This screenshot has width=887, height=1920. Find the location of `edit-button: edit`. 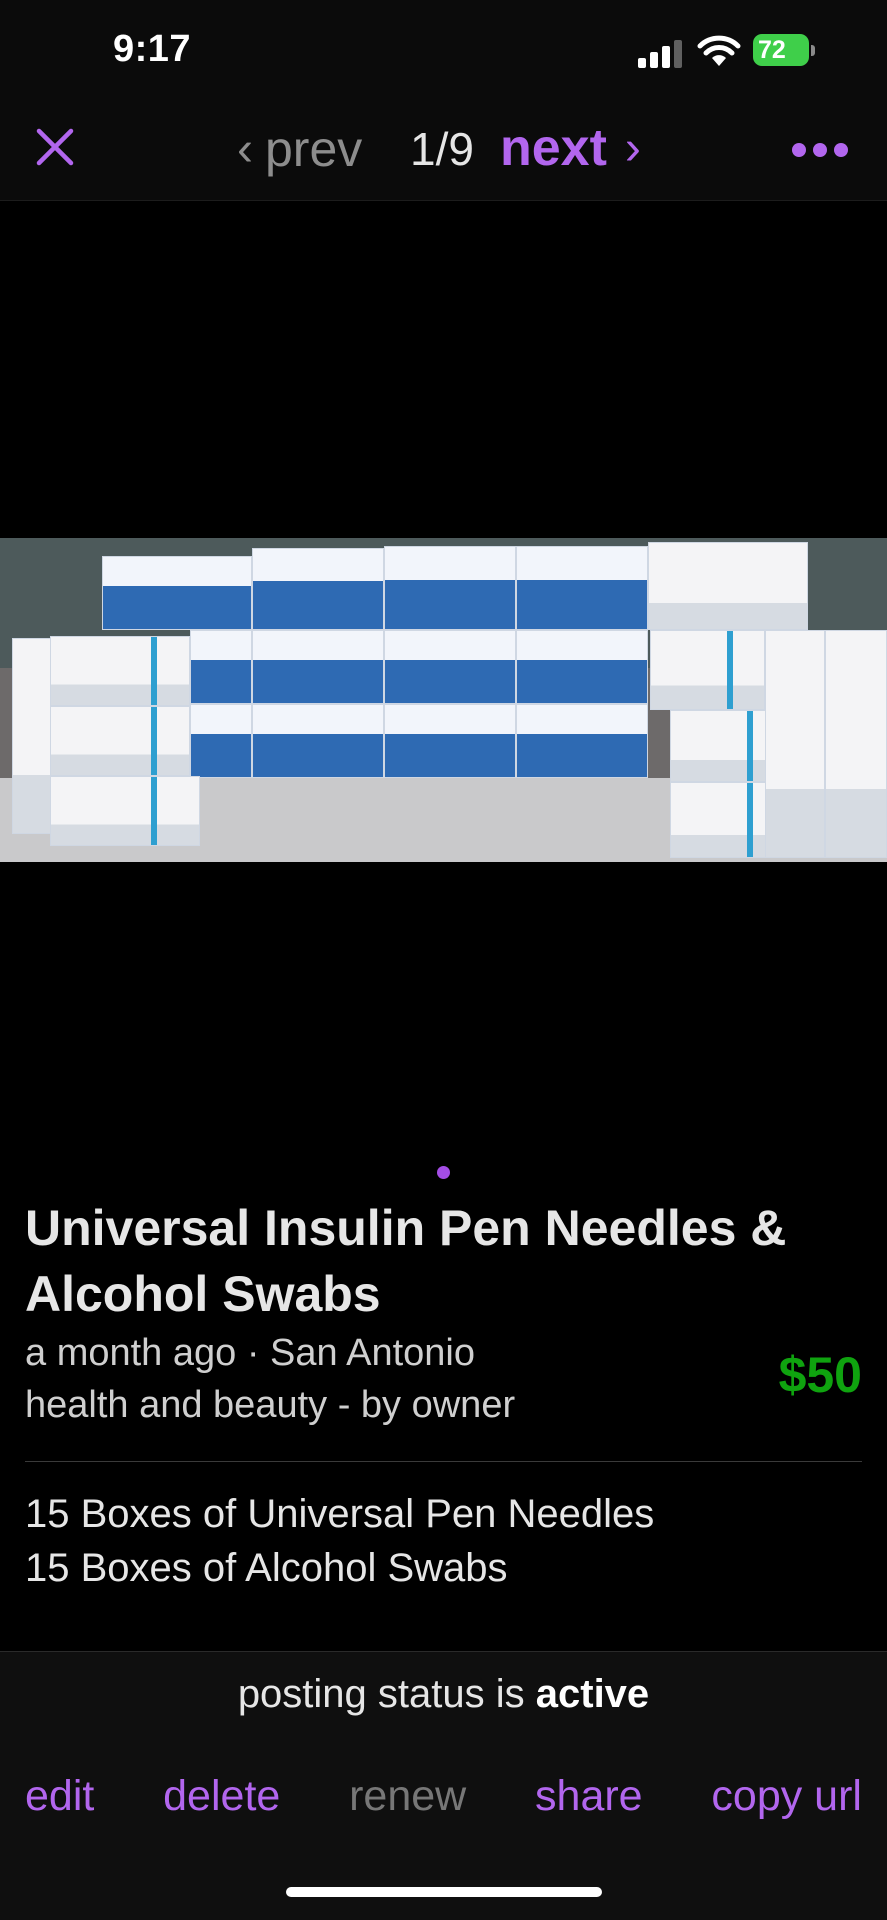

edit-button: edit is located at coordinates (59, 1796).